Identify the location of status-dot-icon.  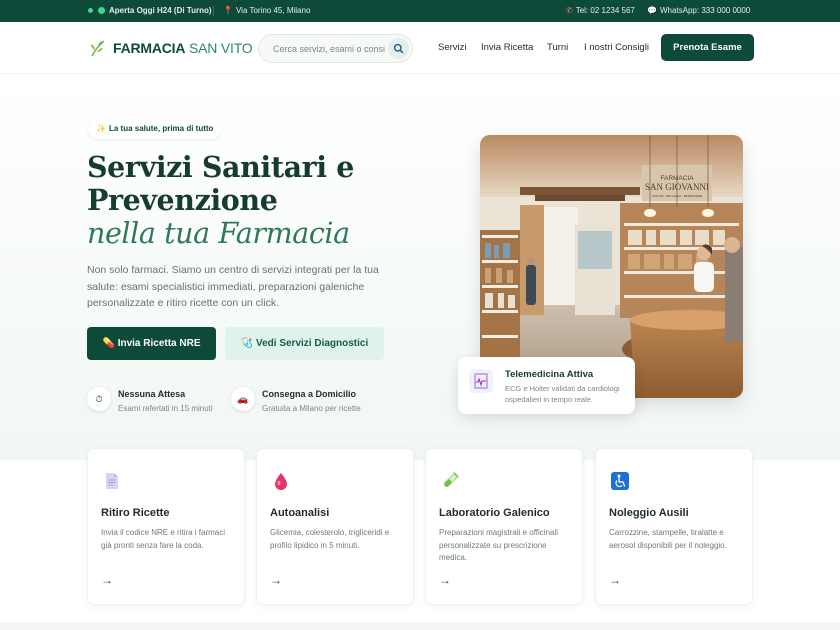
(90, 11).